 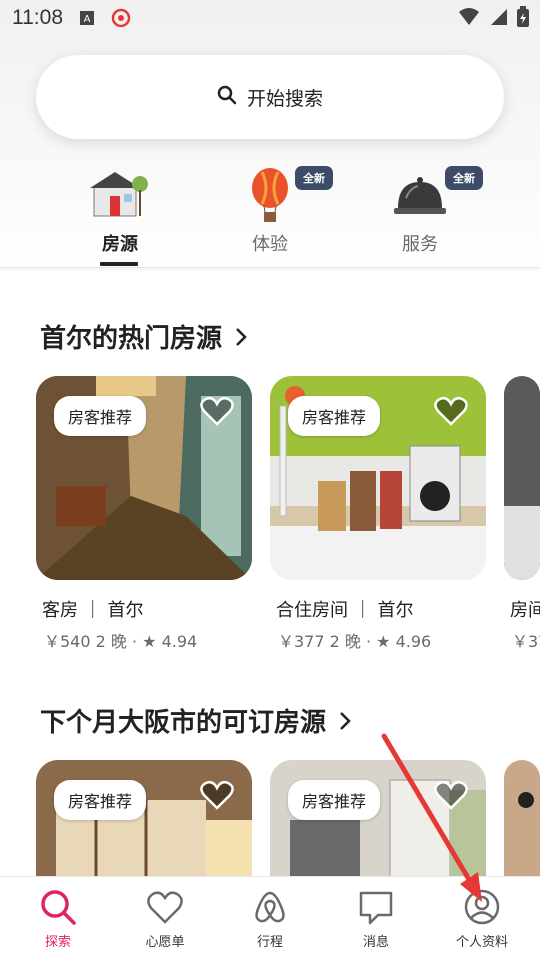 What do you see at coordinates (57, 942) in the screenshot?
I see `nav-explore-label: 探索` at bounding box center [57, 942].